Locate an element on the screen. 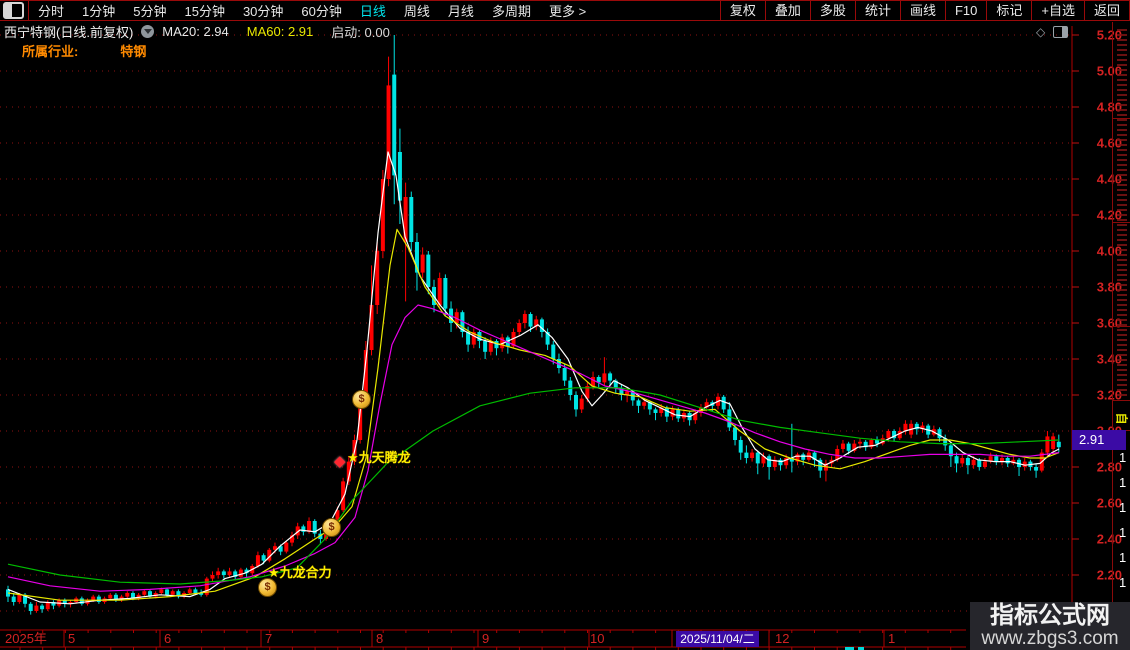  right-side-strip: 自 1 1 1 1 1 1 is located at coordinates (1121, 312).